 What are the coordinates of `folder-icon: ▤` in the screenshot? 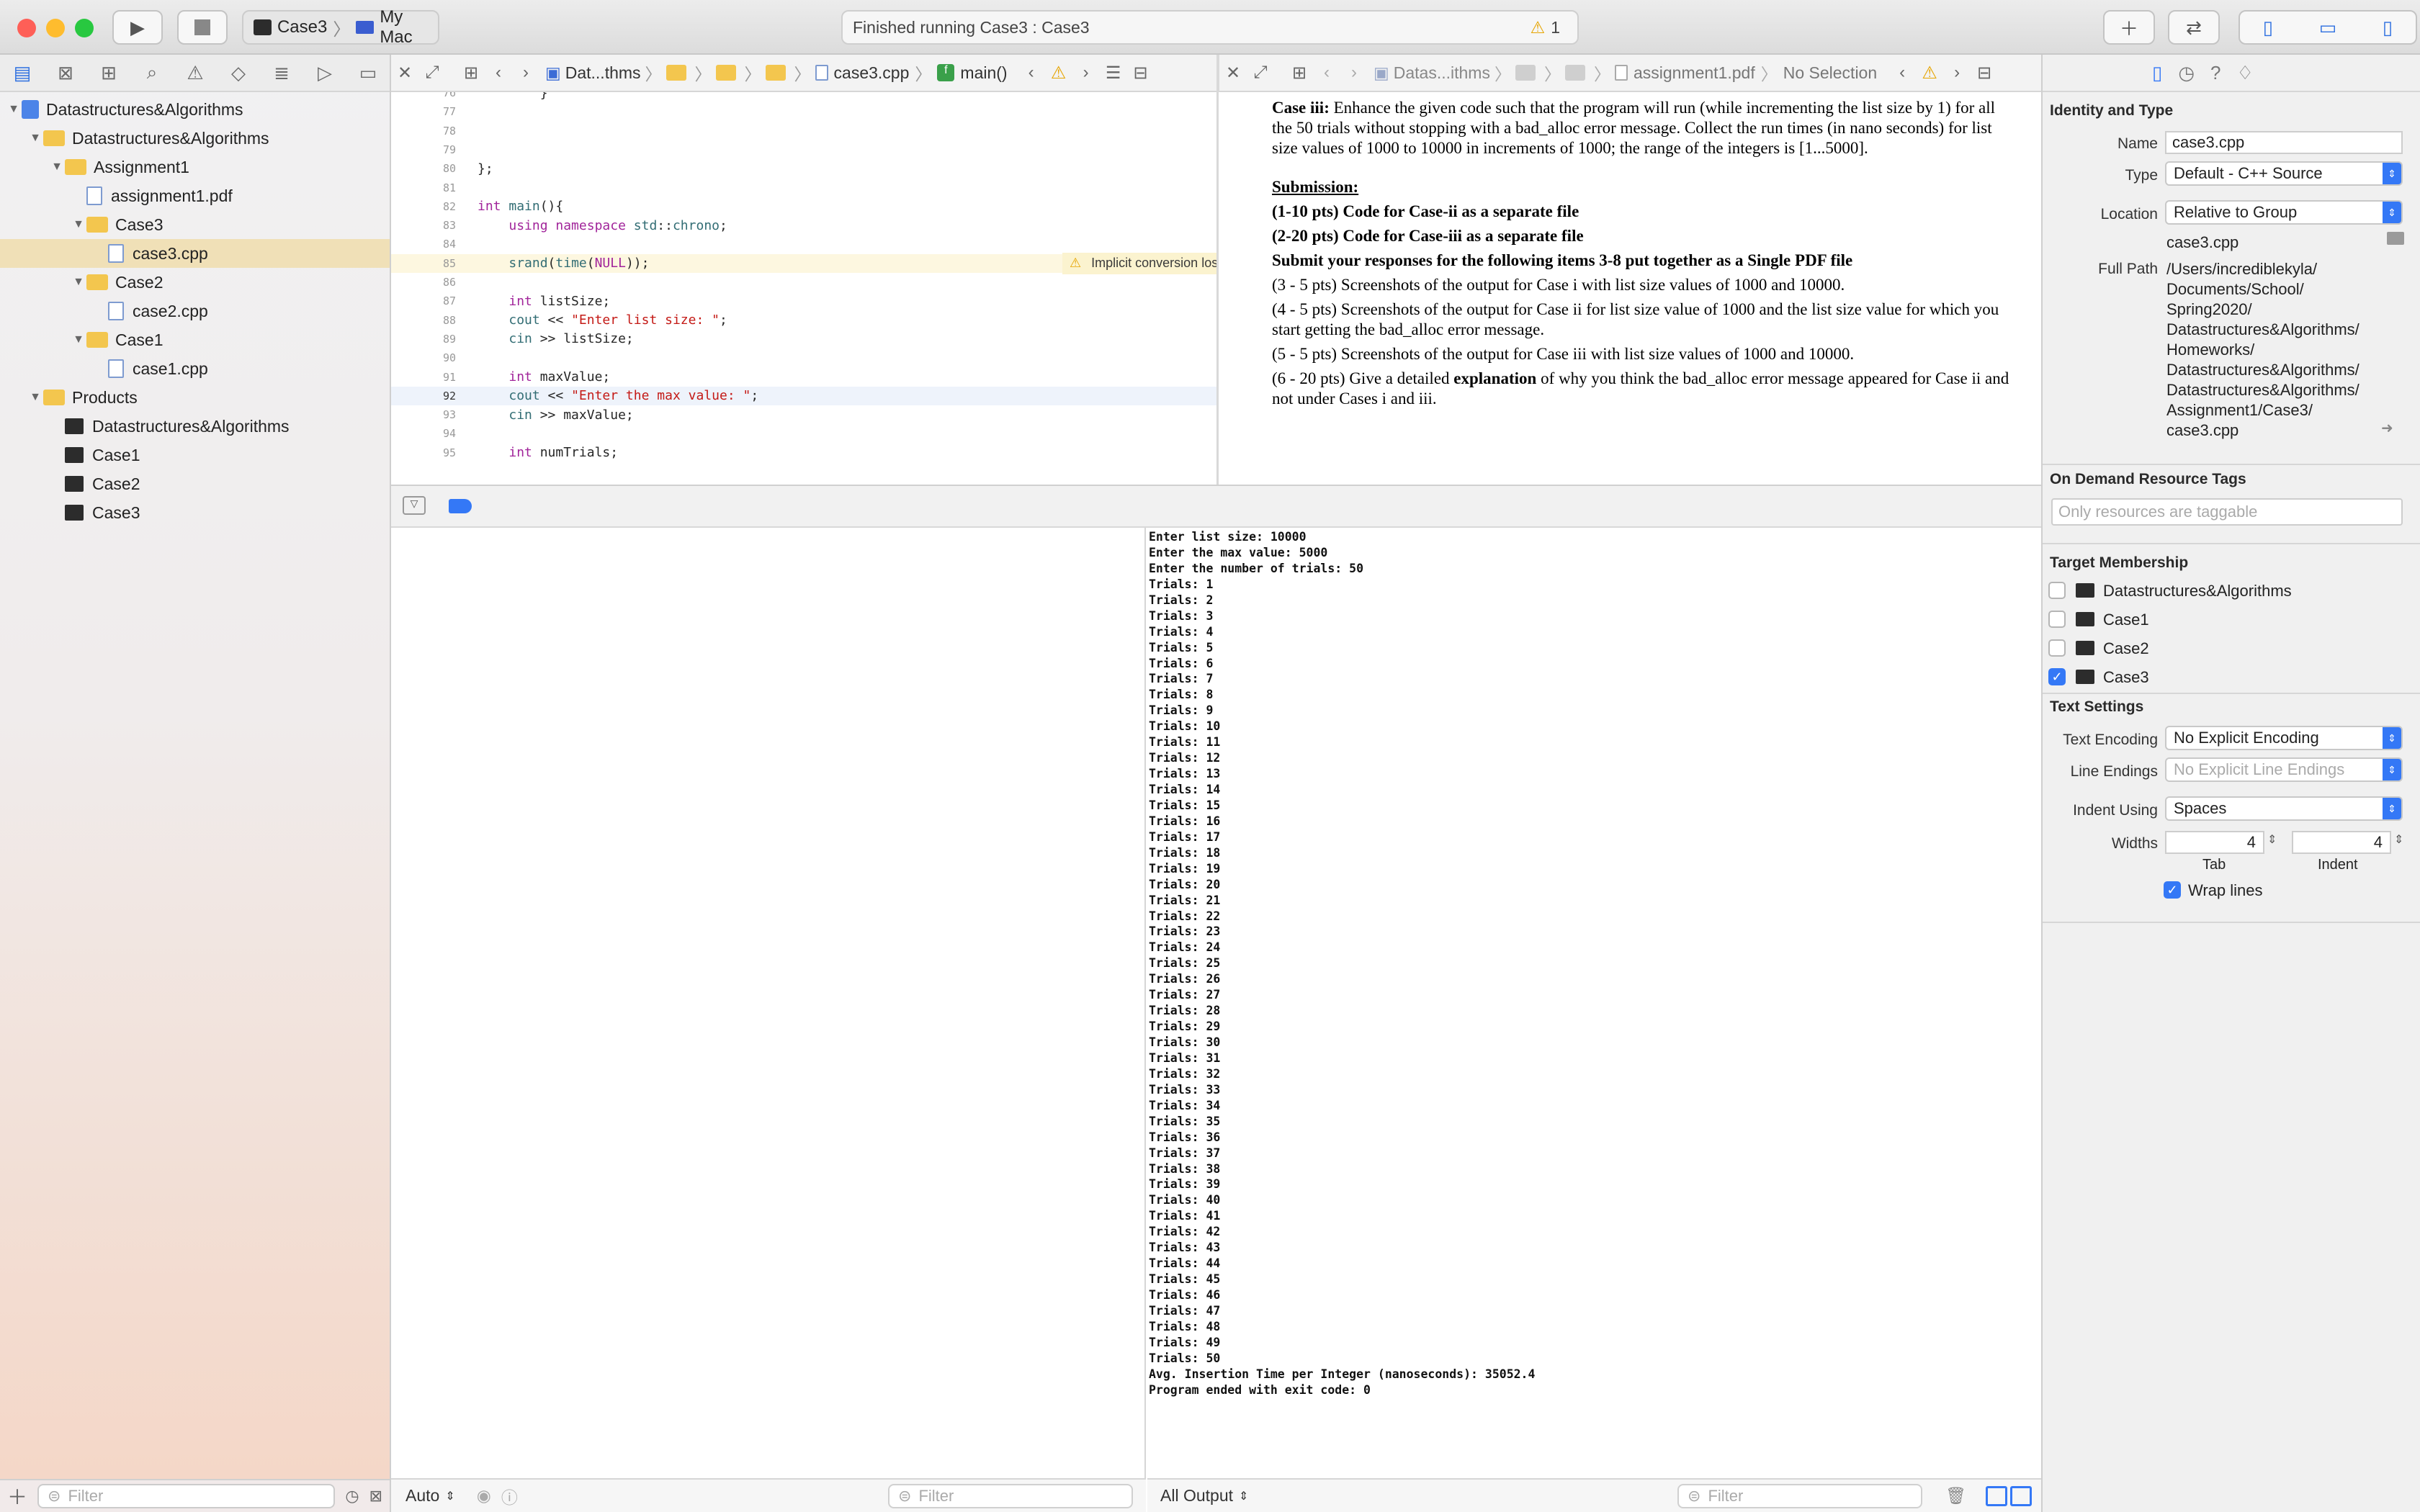 It's located at (22, 72).